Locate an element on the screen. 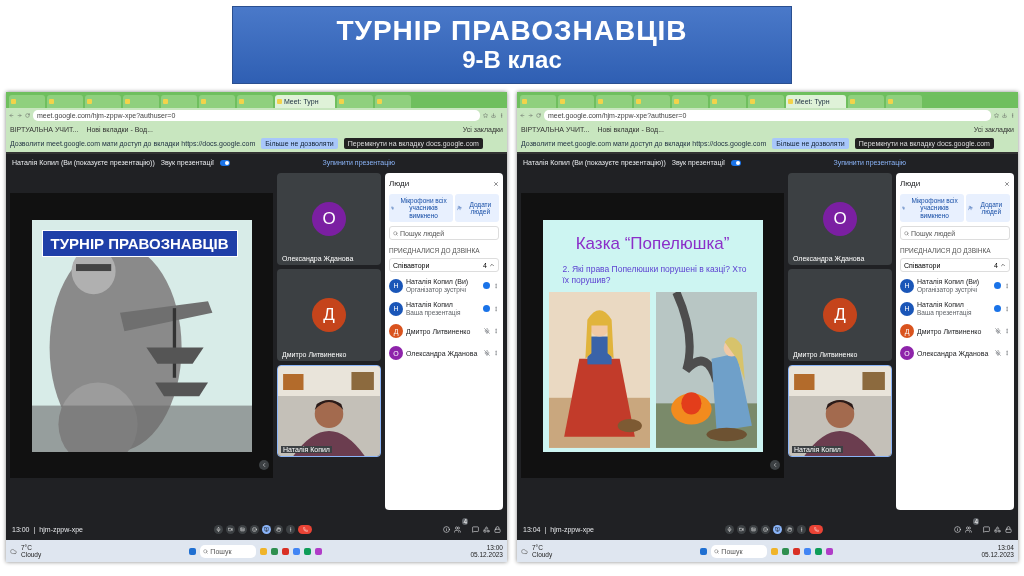 This screenshot has height=576, width=1024. info-icon is located at coordinates (447, 529).